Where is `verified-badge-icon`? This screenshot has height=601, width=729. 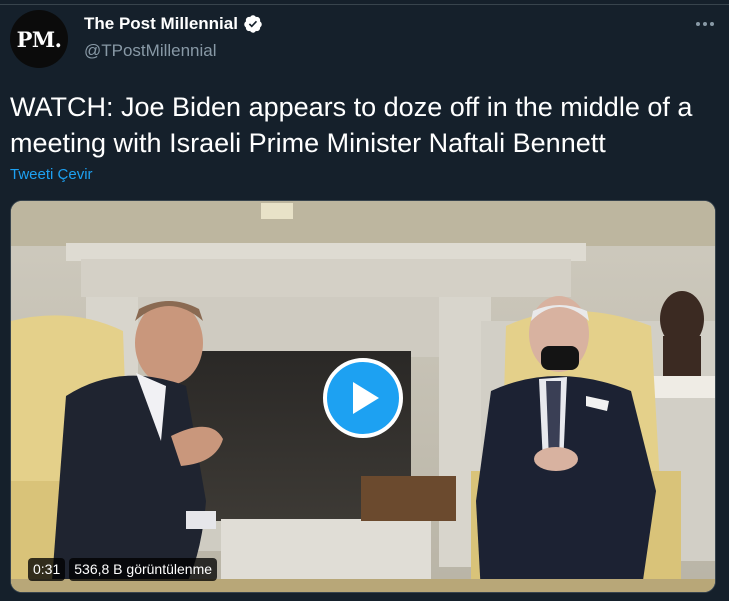
verified-badge-icon is located at coordinates (253, 24).